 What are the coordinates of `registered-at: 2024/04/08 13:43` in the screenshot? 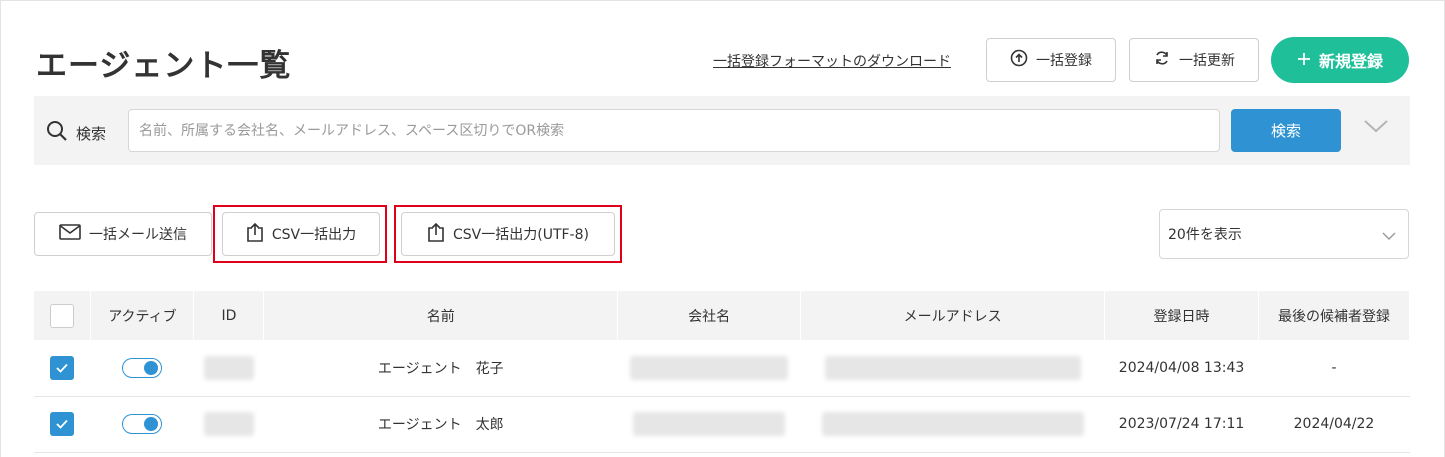 It's located at (1181, 367).